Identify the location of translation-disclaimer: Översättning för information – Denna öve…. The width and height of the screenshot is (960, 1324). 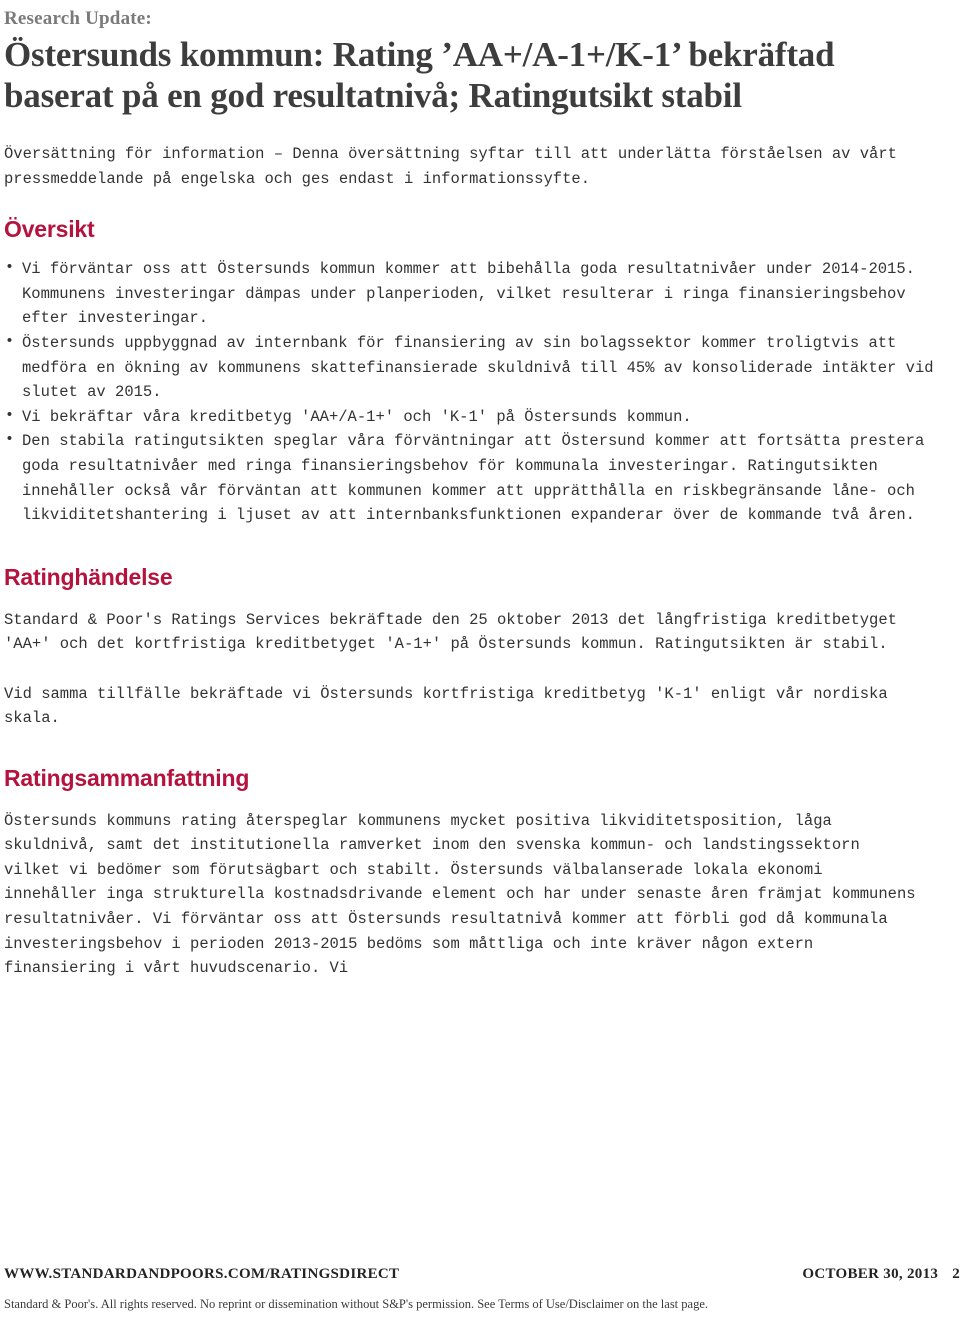
(450, 166).